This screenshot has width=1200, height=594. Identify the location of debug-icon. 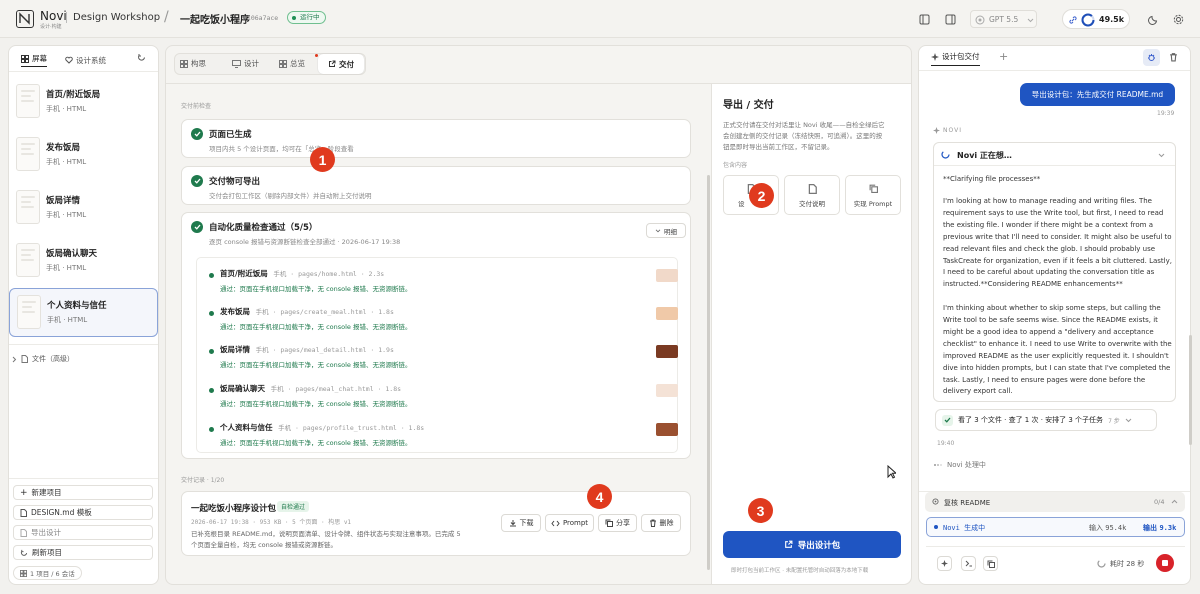
(1151, 57).